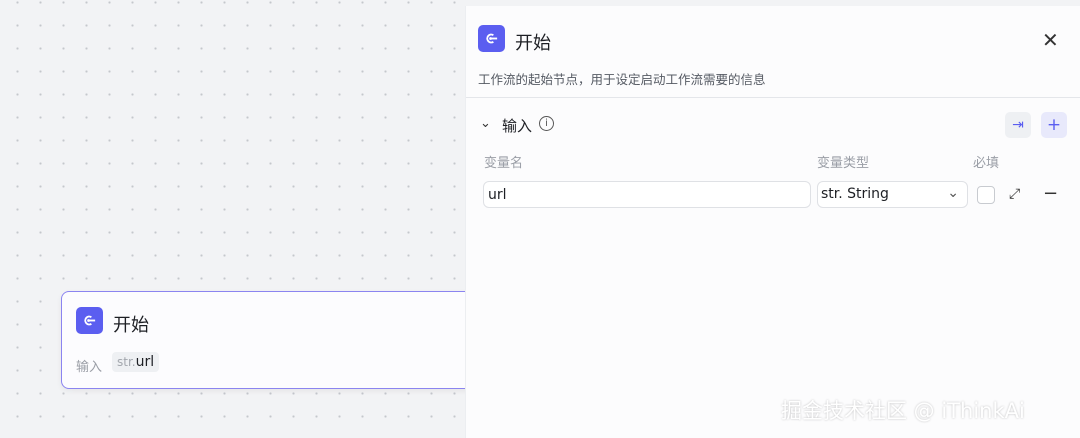  What do you see at coordinates (843, 163) in the screenshot?
I see `column-header-type: 变量类型` at bounding box center [843, 163].